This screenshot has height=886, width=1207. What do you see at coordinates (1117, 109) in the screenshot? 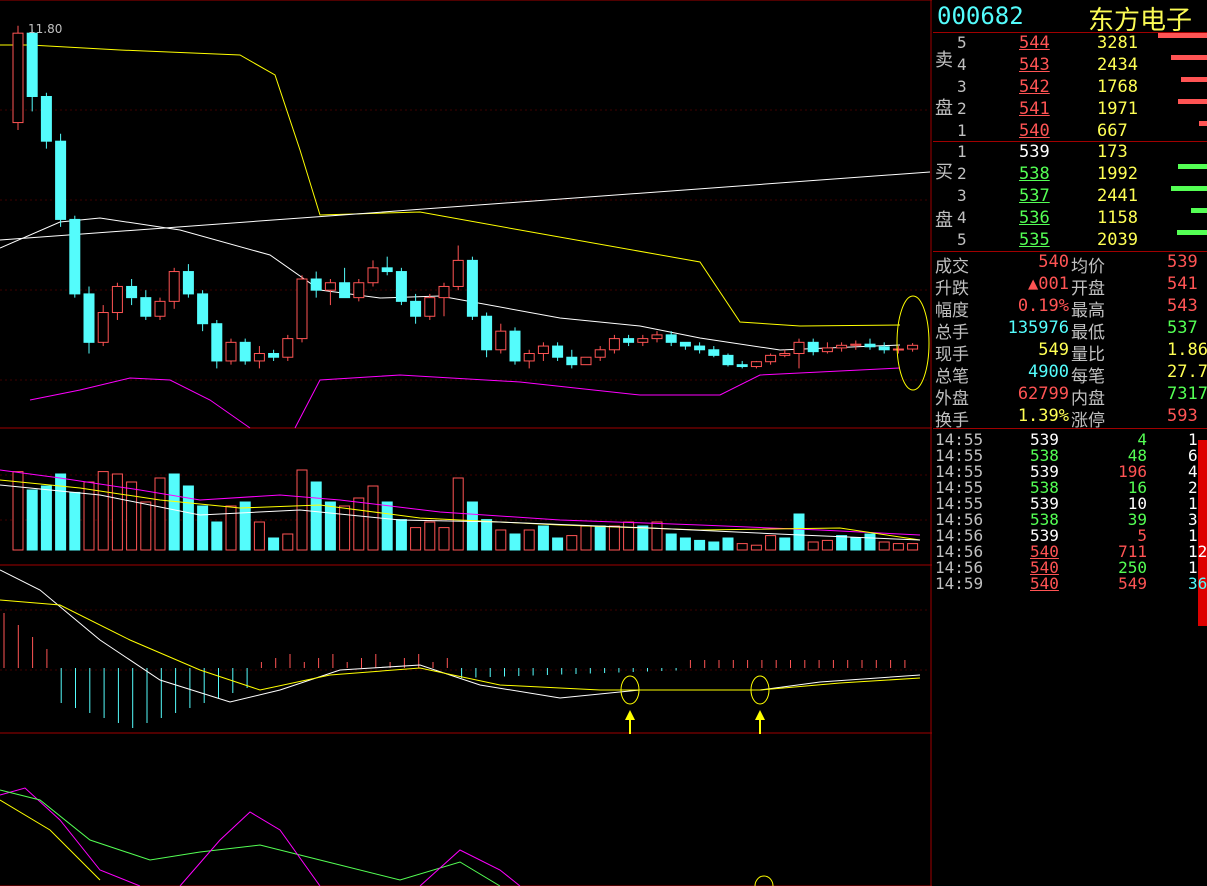
I see `ask-volume: 1971` at bounding box center [1117, 109].